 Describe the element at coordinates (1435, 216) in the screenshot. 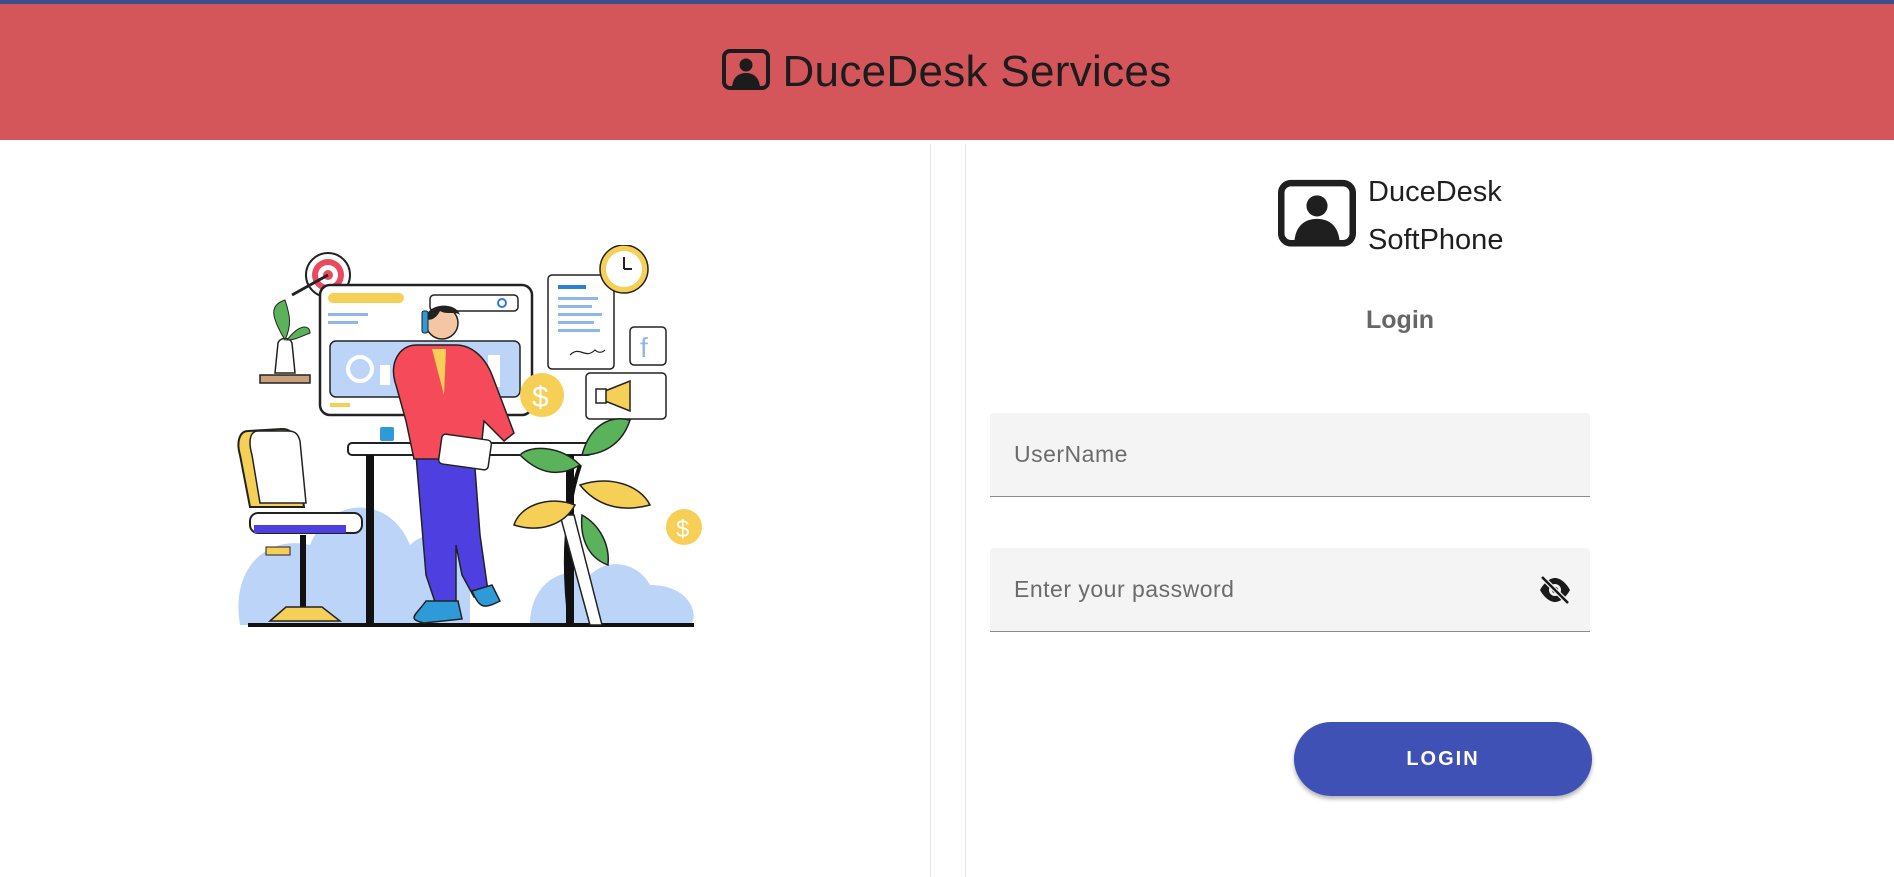

I see `brand-name: DuceDesk SoftPhone` at that location.